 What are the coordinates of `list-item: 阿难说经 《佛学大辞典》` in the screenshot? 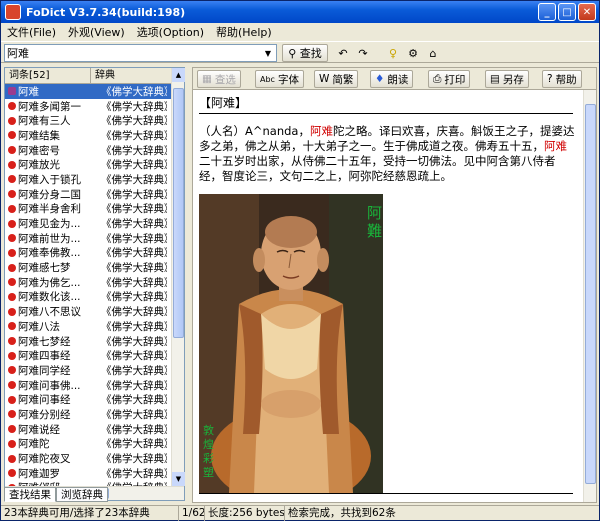 It's located at (88, 429).